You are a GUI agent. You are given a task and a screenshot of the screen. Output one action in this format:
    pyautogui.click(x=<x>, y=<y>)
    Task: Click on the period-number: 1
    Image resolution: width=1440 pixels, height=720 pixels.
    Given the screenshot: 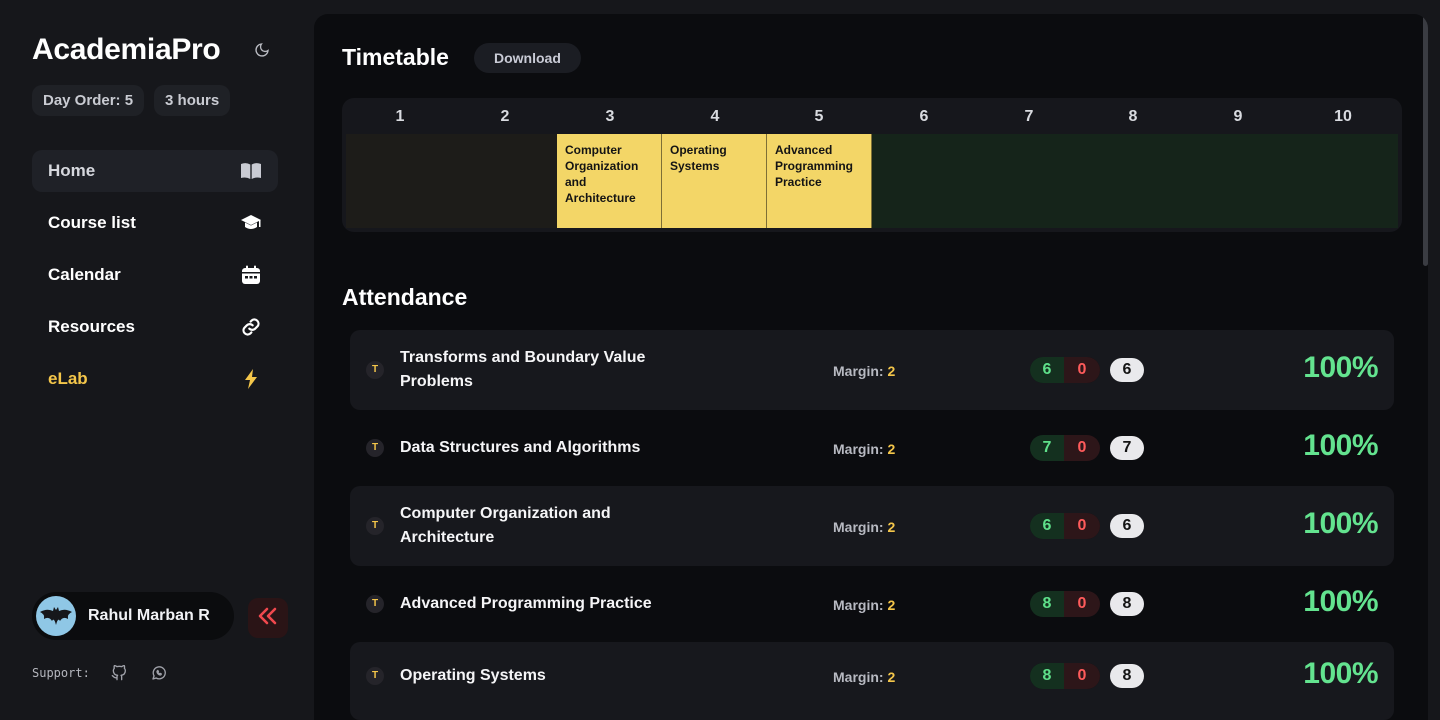 What is the action you would take?
    pyautogui.click(x=400, y=116)
    